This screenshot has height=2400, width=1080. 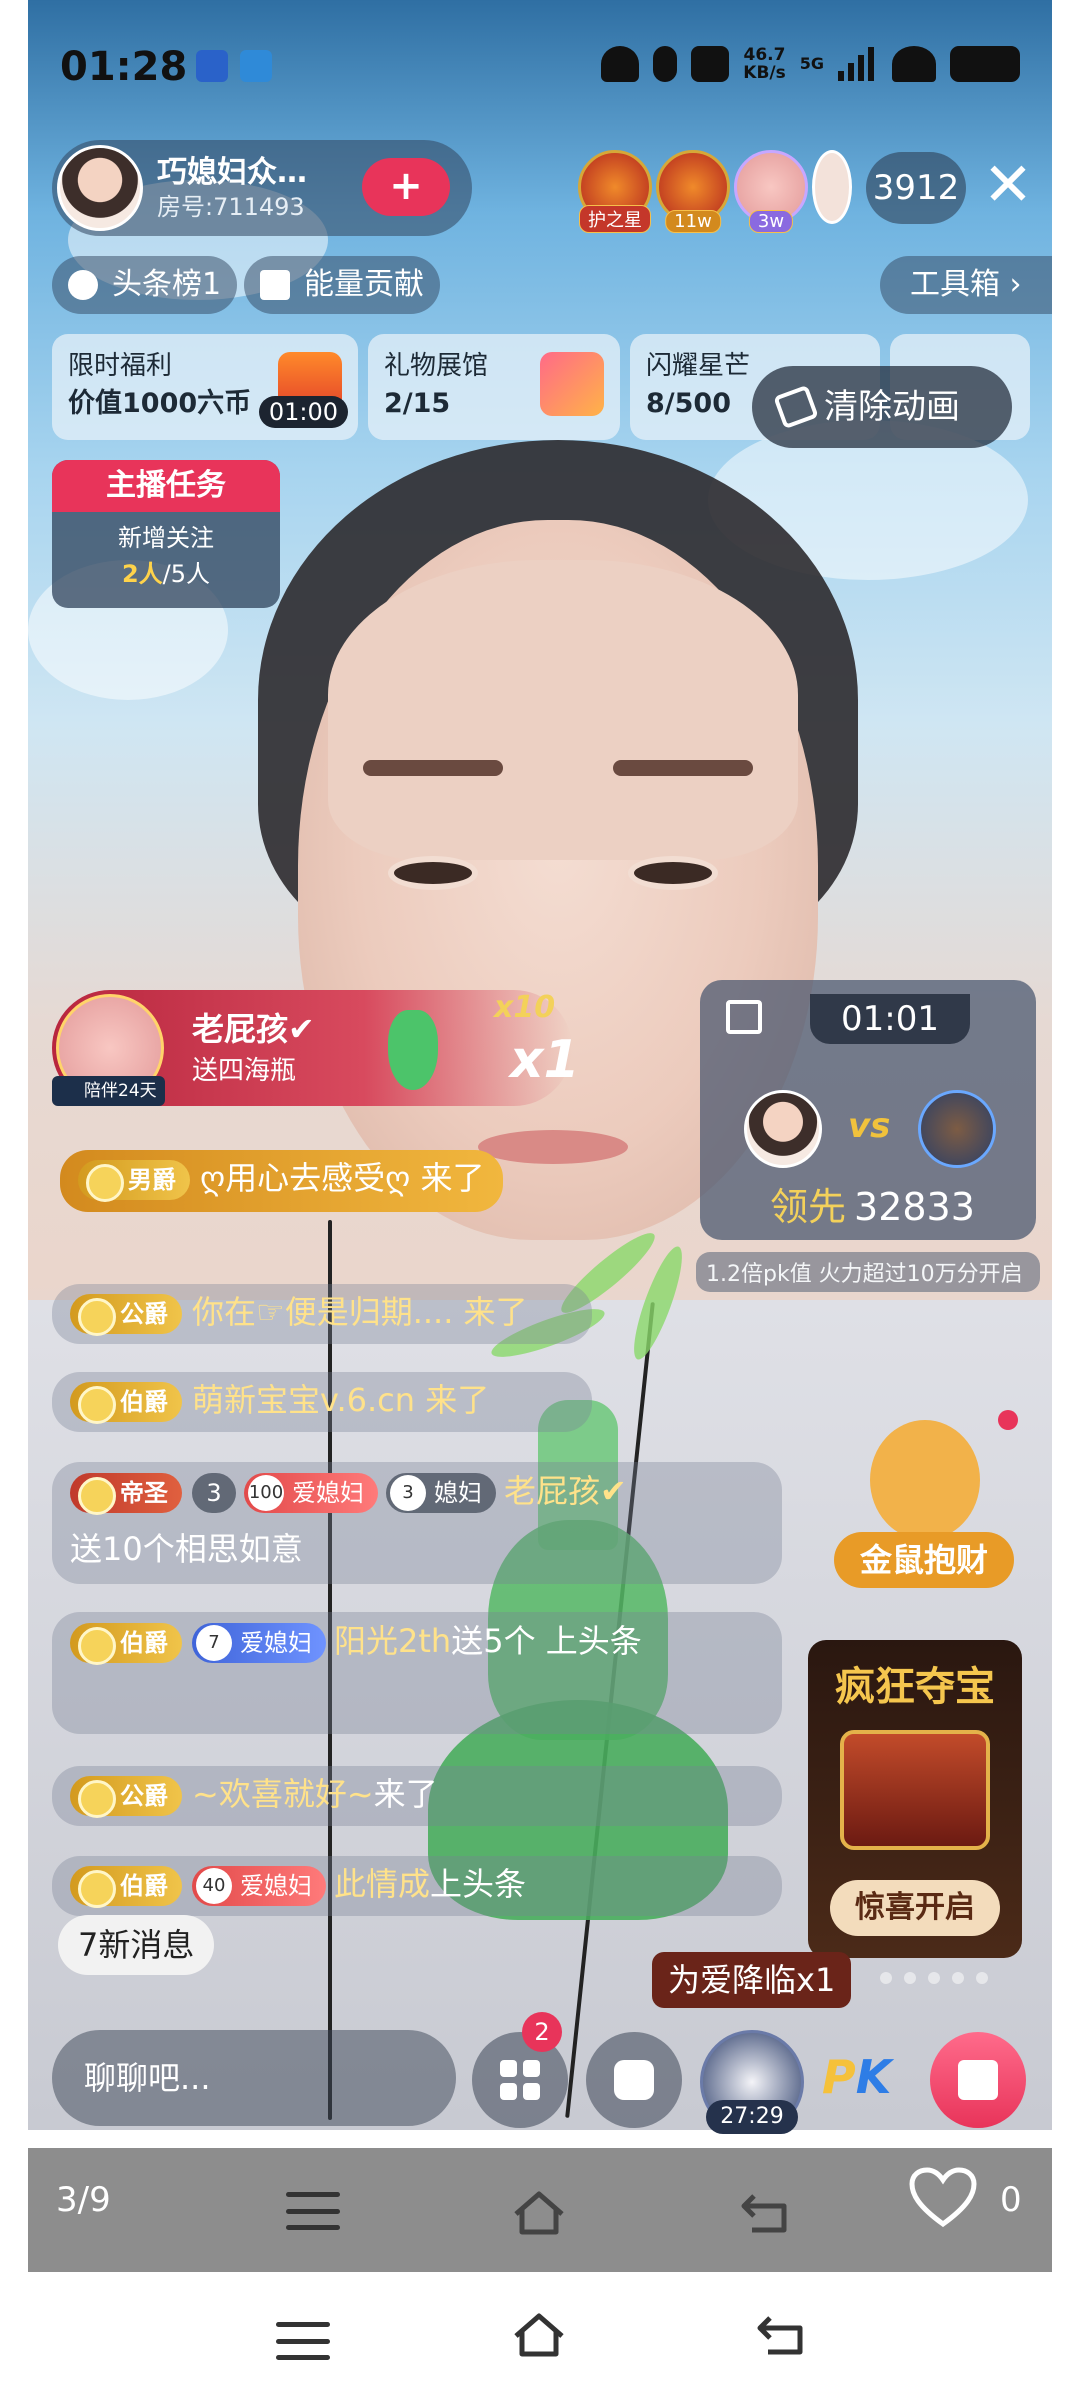 I want to click on lips, so click(x=553, y=1147).